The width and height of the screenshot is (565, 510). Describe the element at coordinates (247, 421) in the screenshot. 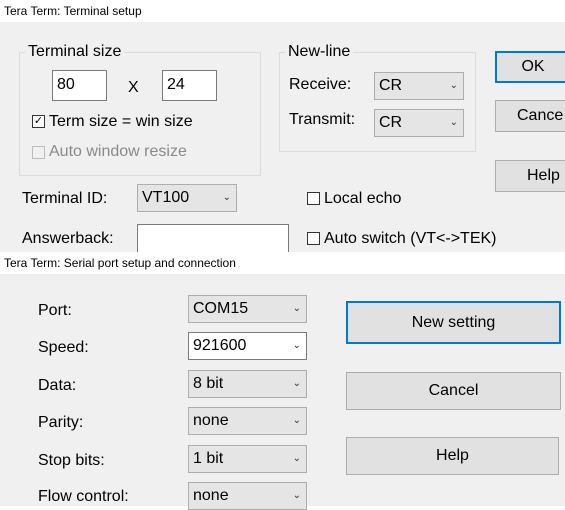

I see `parity-select: none ⌄` at that location.